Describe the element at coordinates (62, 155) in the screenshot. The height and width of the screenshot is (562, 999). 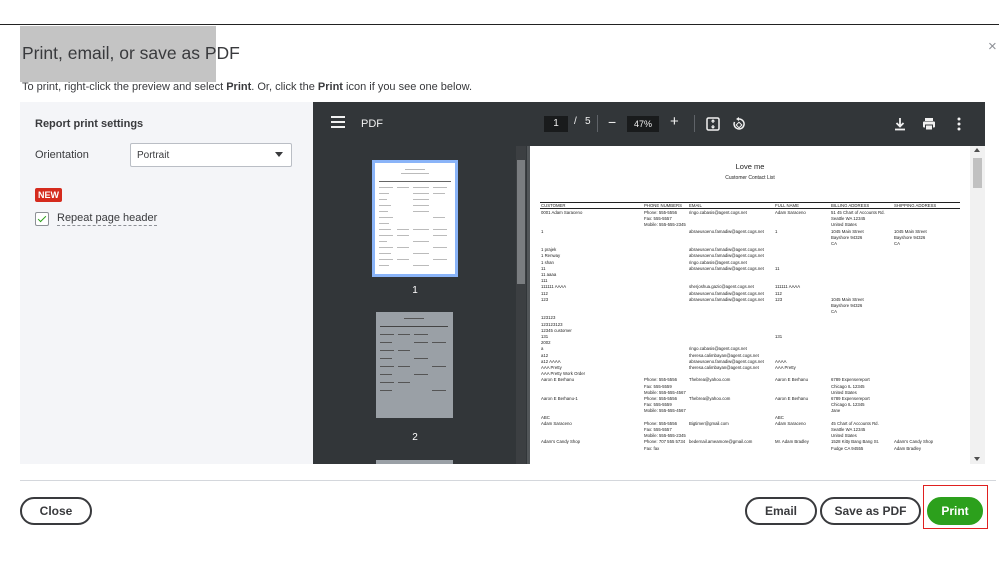
I see `orientation-label: Orientation` at that location.